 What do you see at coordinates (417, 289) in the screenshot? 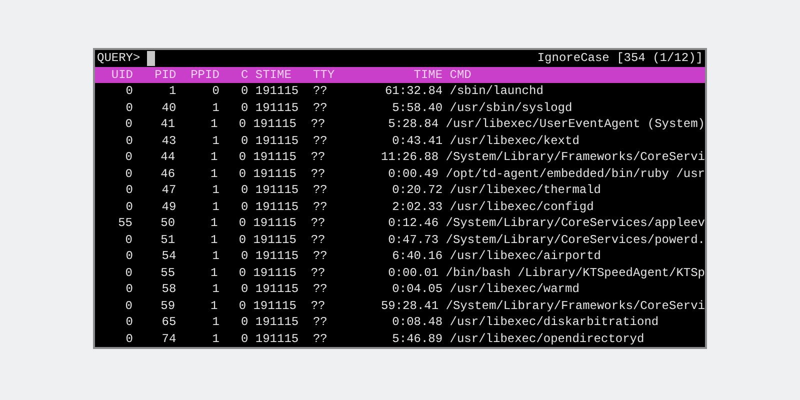
I see `table-cell-text: 0:04.05` at bounding box center [417, 289].